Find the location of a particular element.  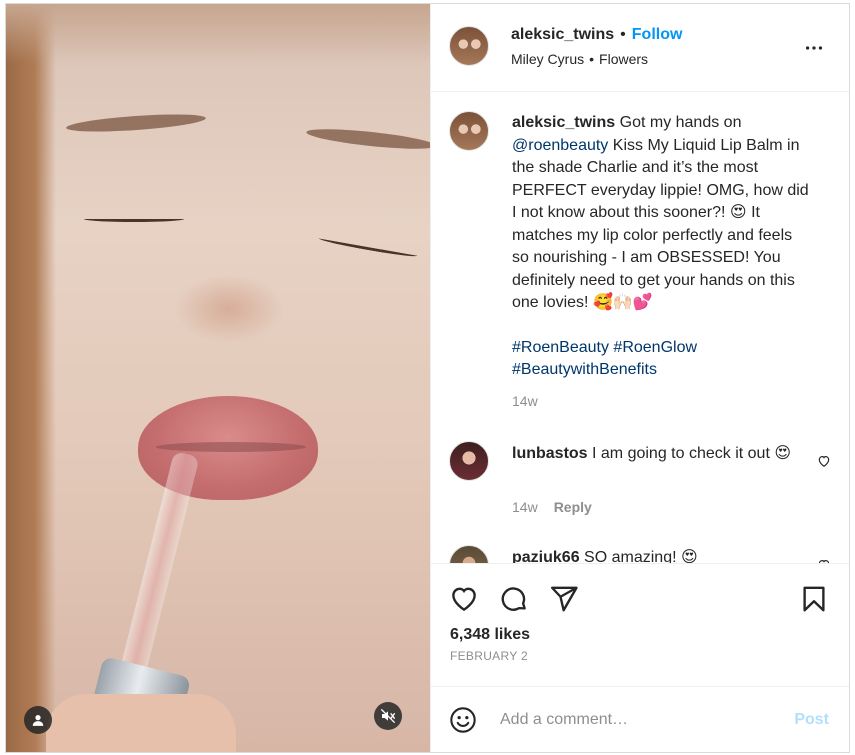

comment-body: SO amazing! is located at coordinates (630, 556).